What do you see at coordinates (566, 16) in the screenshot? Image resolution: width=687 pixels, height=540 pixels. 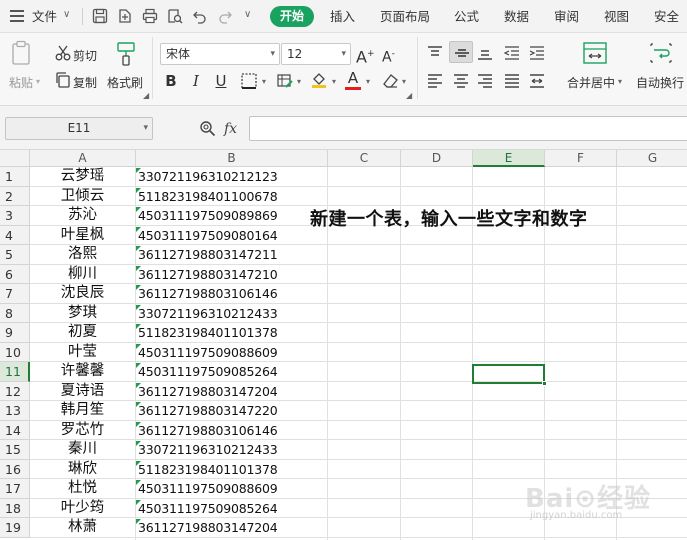 I see `tab-review: 审阅` at bounding box center [566, 16].